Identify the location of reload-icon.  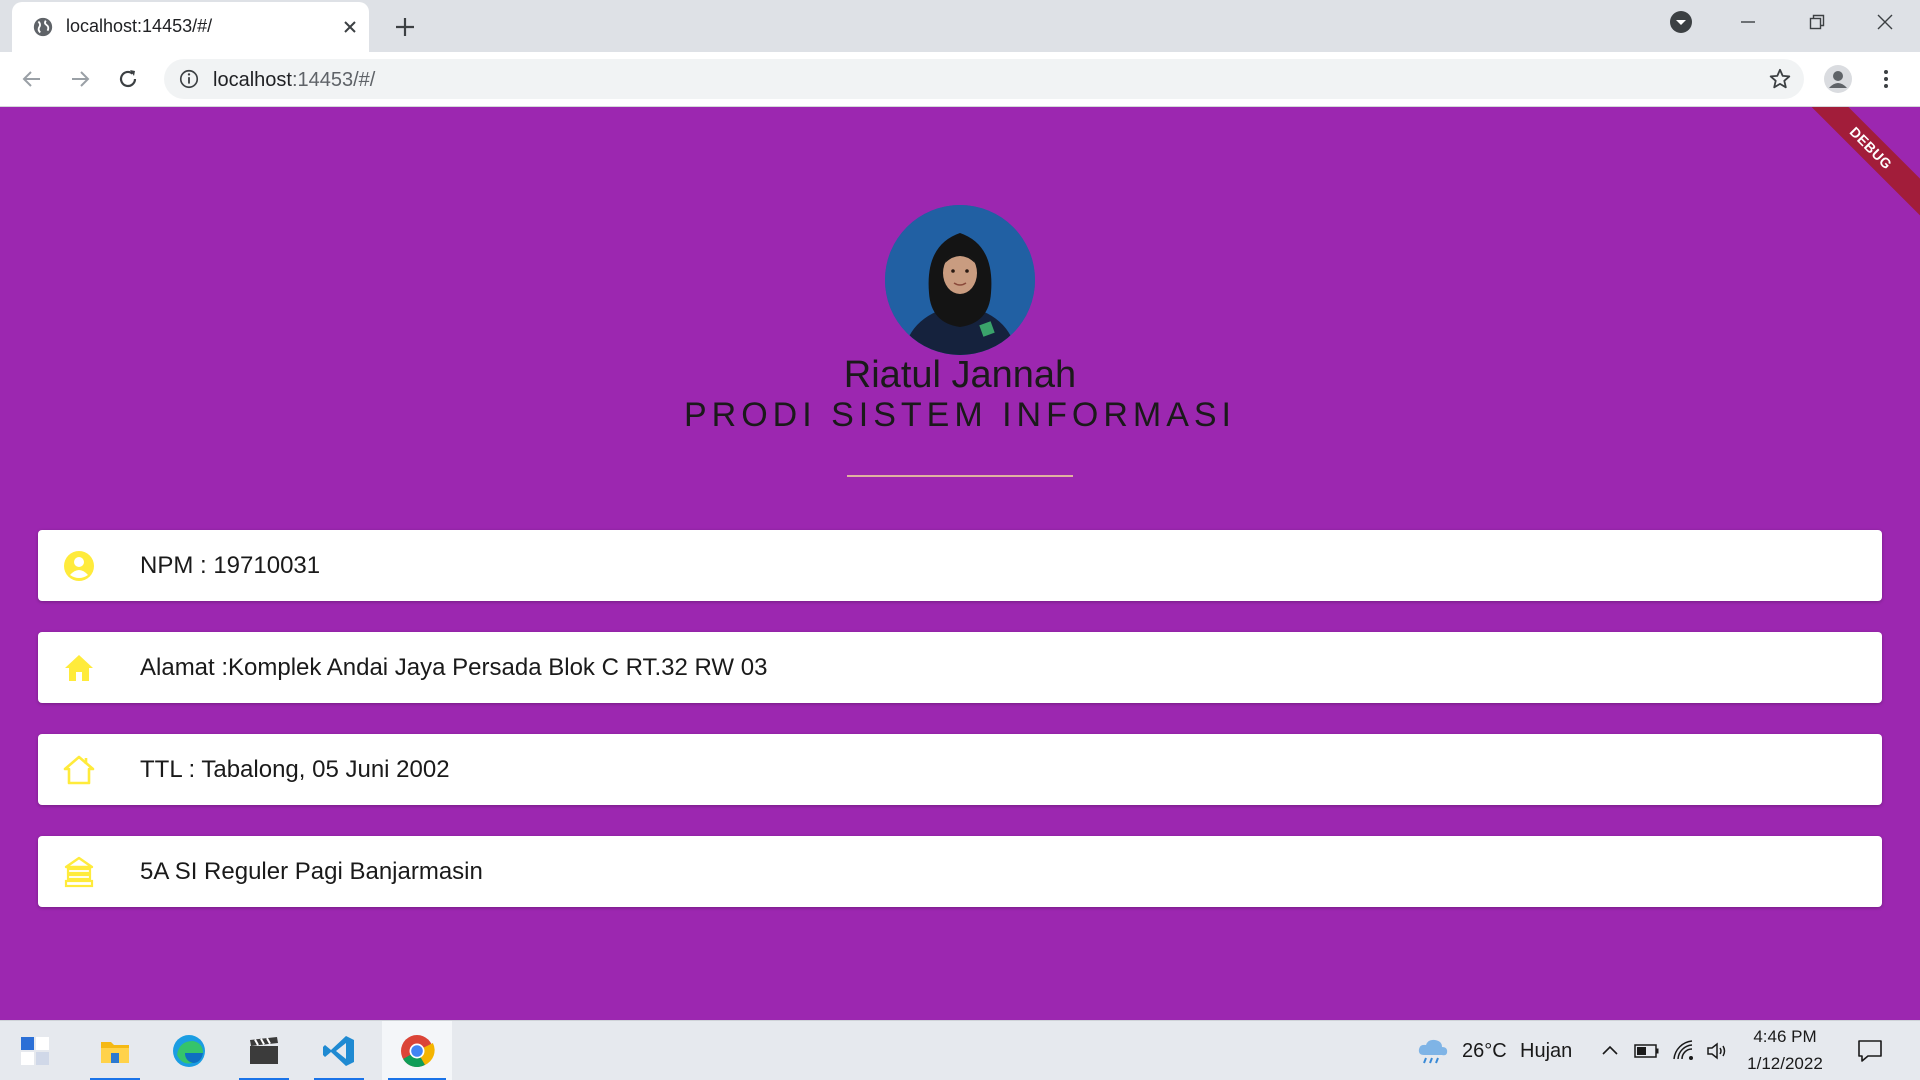
(128, 79).